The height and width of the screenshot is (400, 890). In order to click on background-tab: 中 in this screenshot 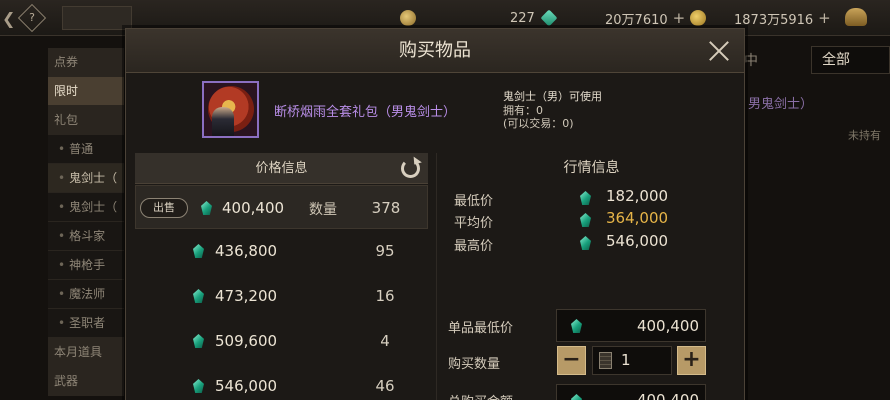, I will do `click(751, 60)`.